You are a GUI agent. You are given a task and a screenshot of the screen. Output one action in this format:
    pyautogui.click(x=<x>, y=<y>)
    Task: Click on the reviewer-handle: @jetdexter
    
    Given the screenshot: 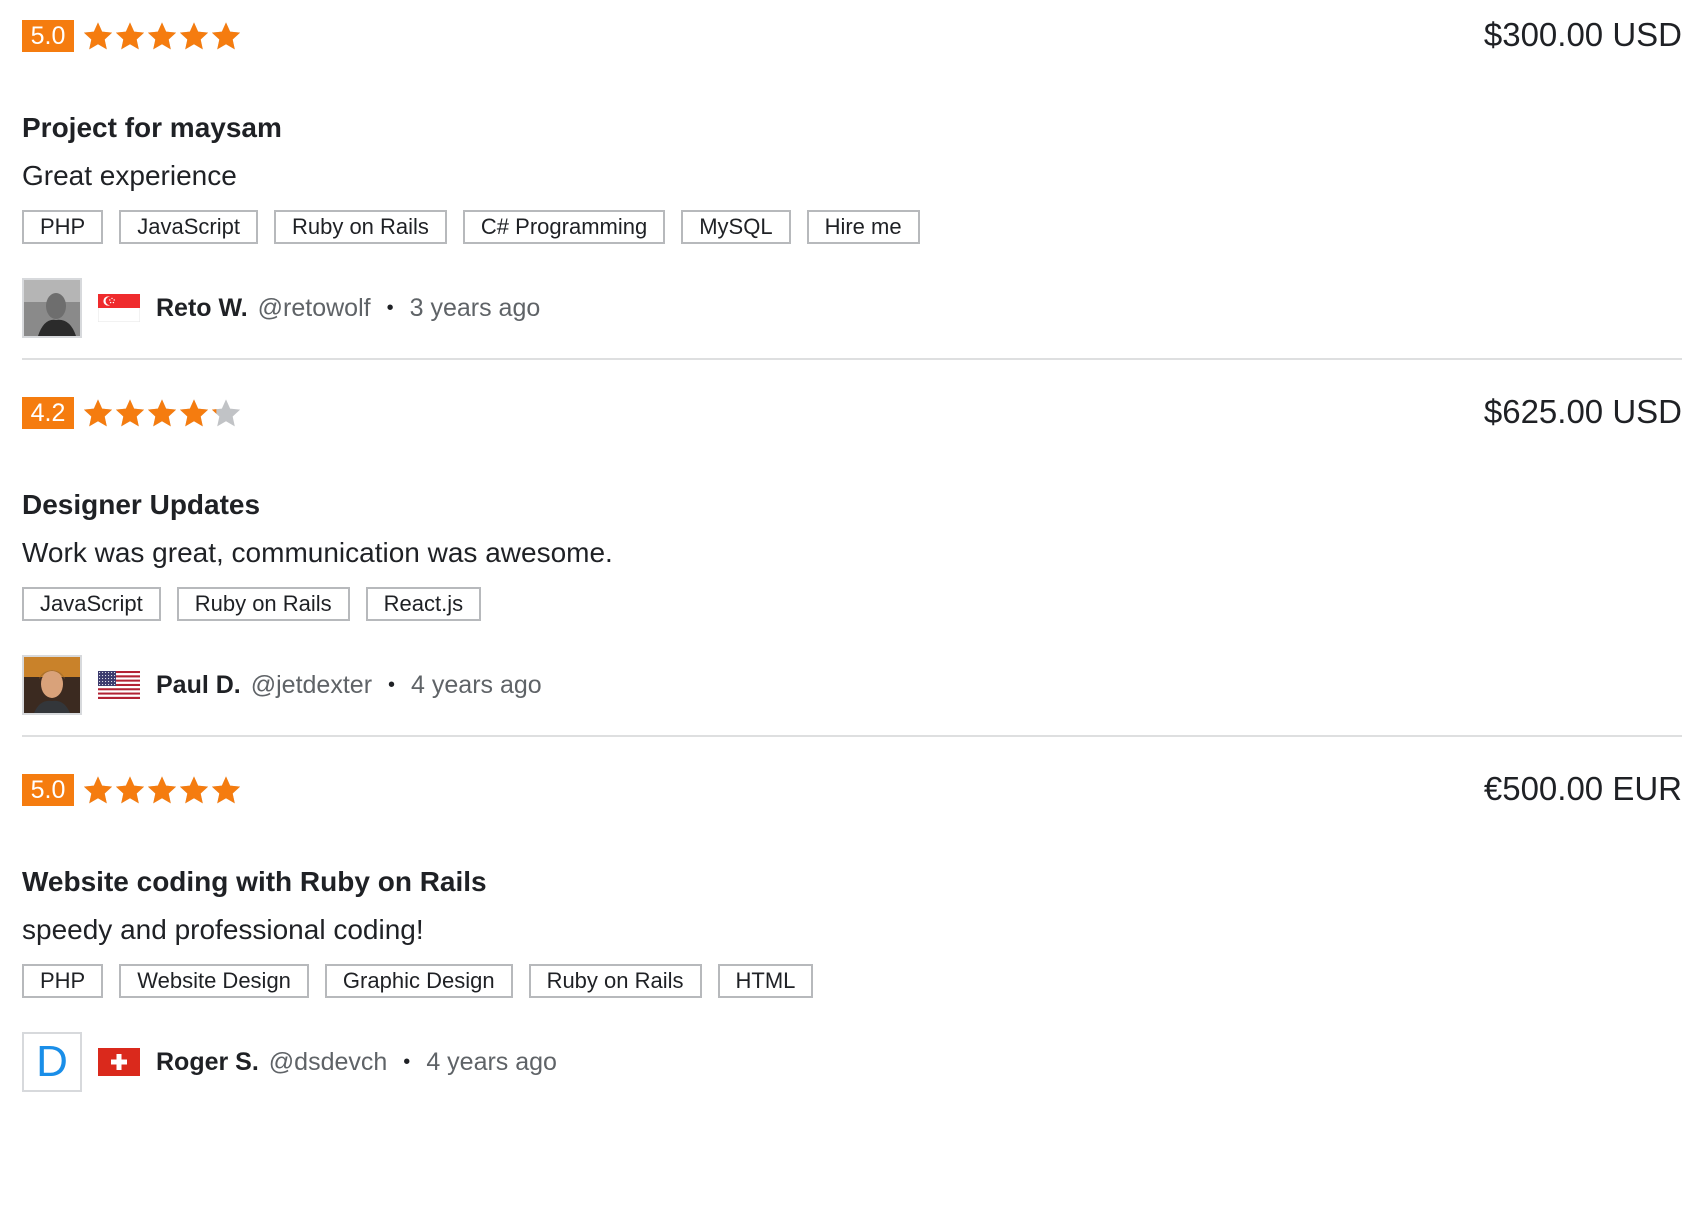 What is the action you would take?
    pyautogui.click(x=311, y=685)
    